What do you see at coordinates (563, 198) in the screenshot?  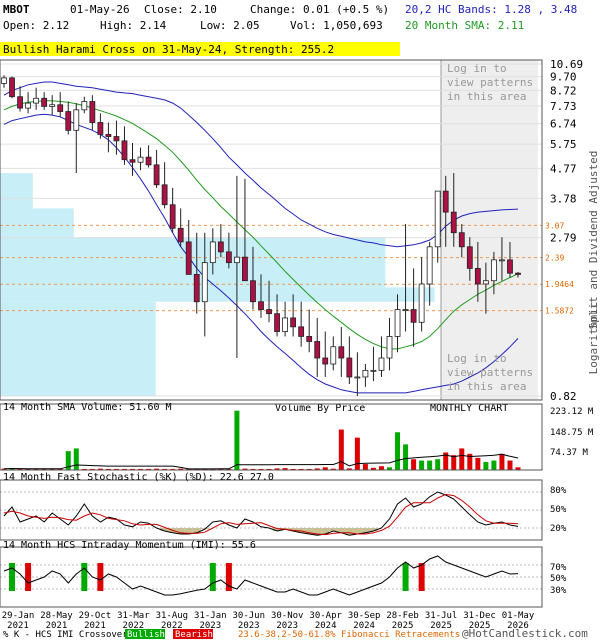 I see `price-tick-label: 3.78` at bounding box center [563, 198].